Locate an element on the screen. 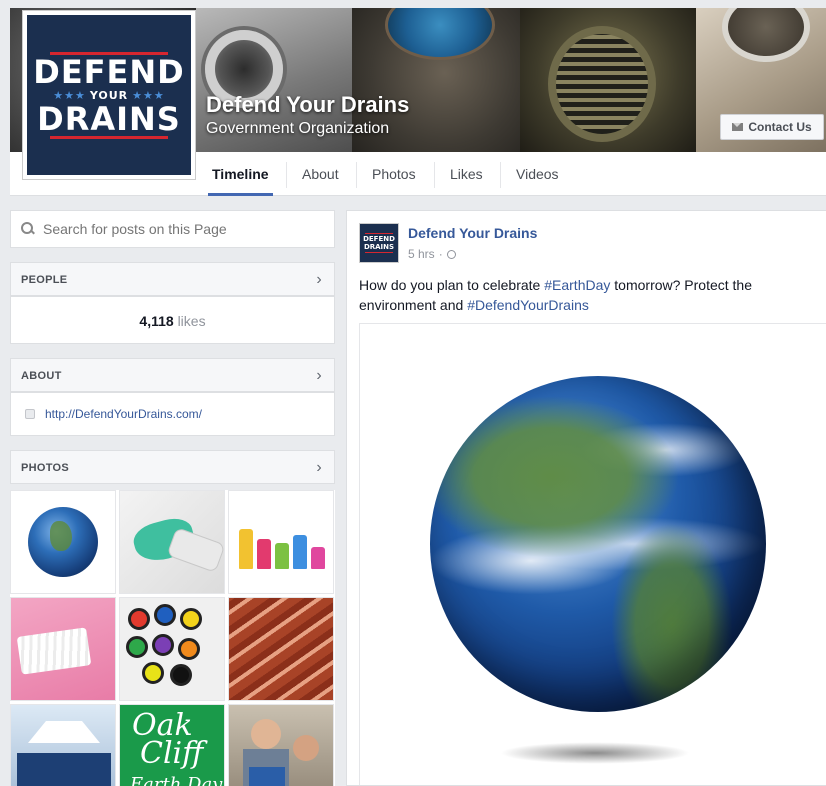 The height and width of the screenshot is (786, 826). page-name: Defend Your Drains is located at coordinates (307, 105).